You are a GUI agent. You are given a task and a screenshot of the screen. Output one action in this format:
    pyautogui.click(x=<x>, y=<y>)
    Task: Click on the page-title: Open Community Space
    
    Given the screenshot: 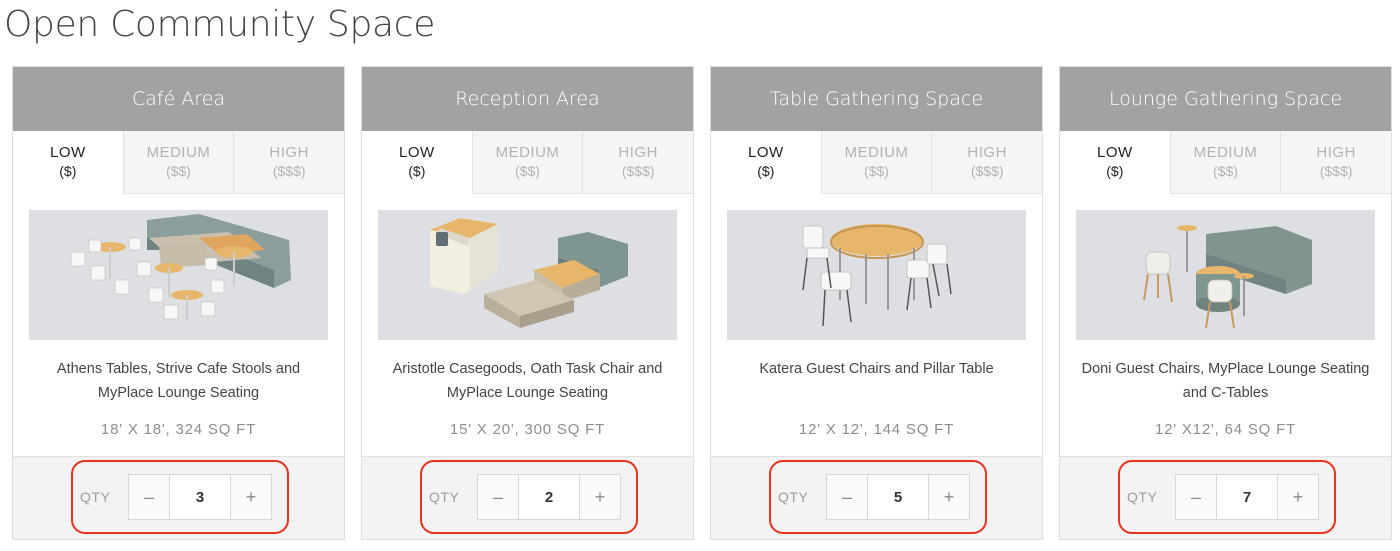 What is the action you would take?
    pyautogui.click(x=220, y=24)
    